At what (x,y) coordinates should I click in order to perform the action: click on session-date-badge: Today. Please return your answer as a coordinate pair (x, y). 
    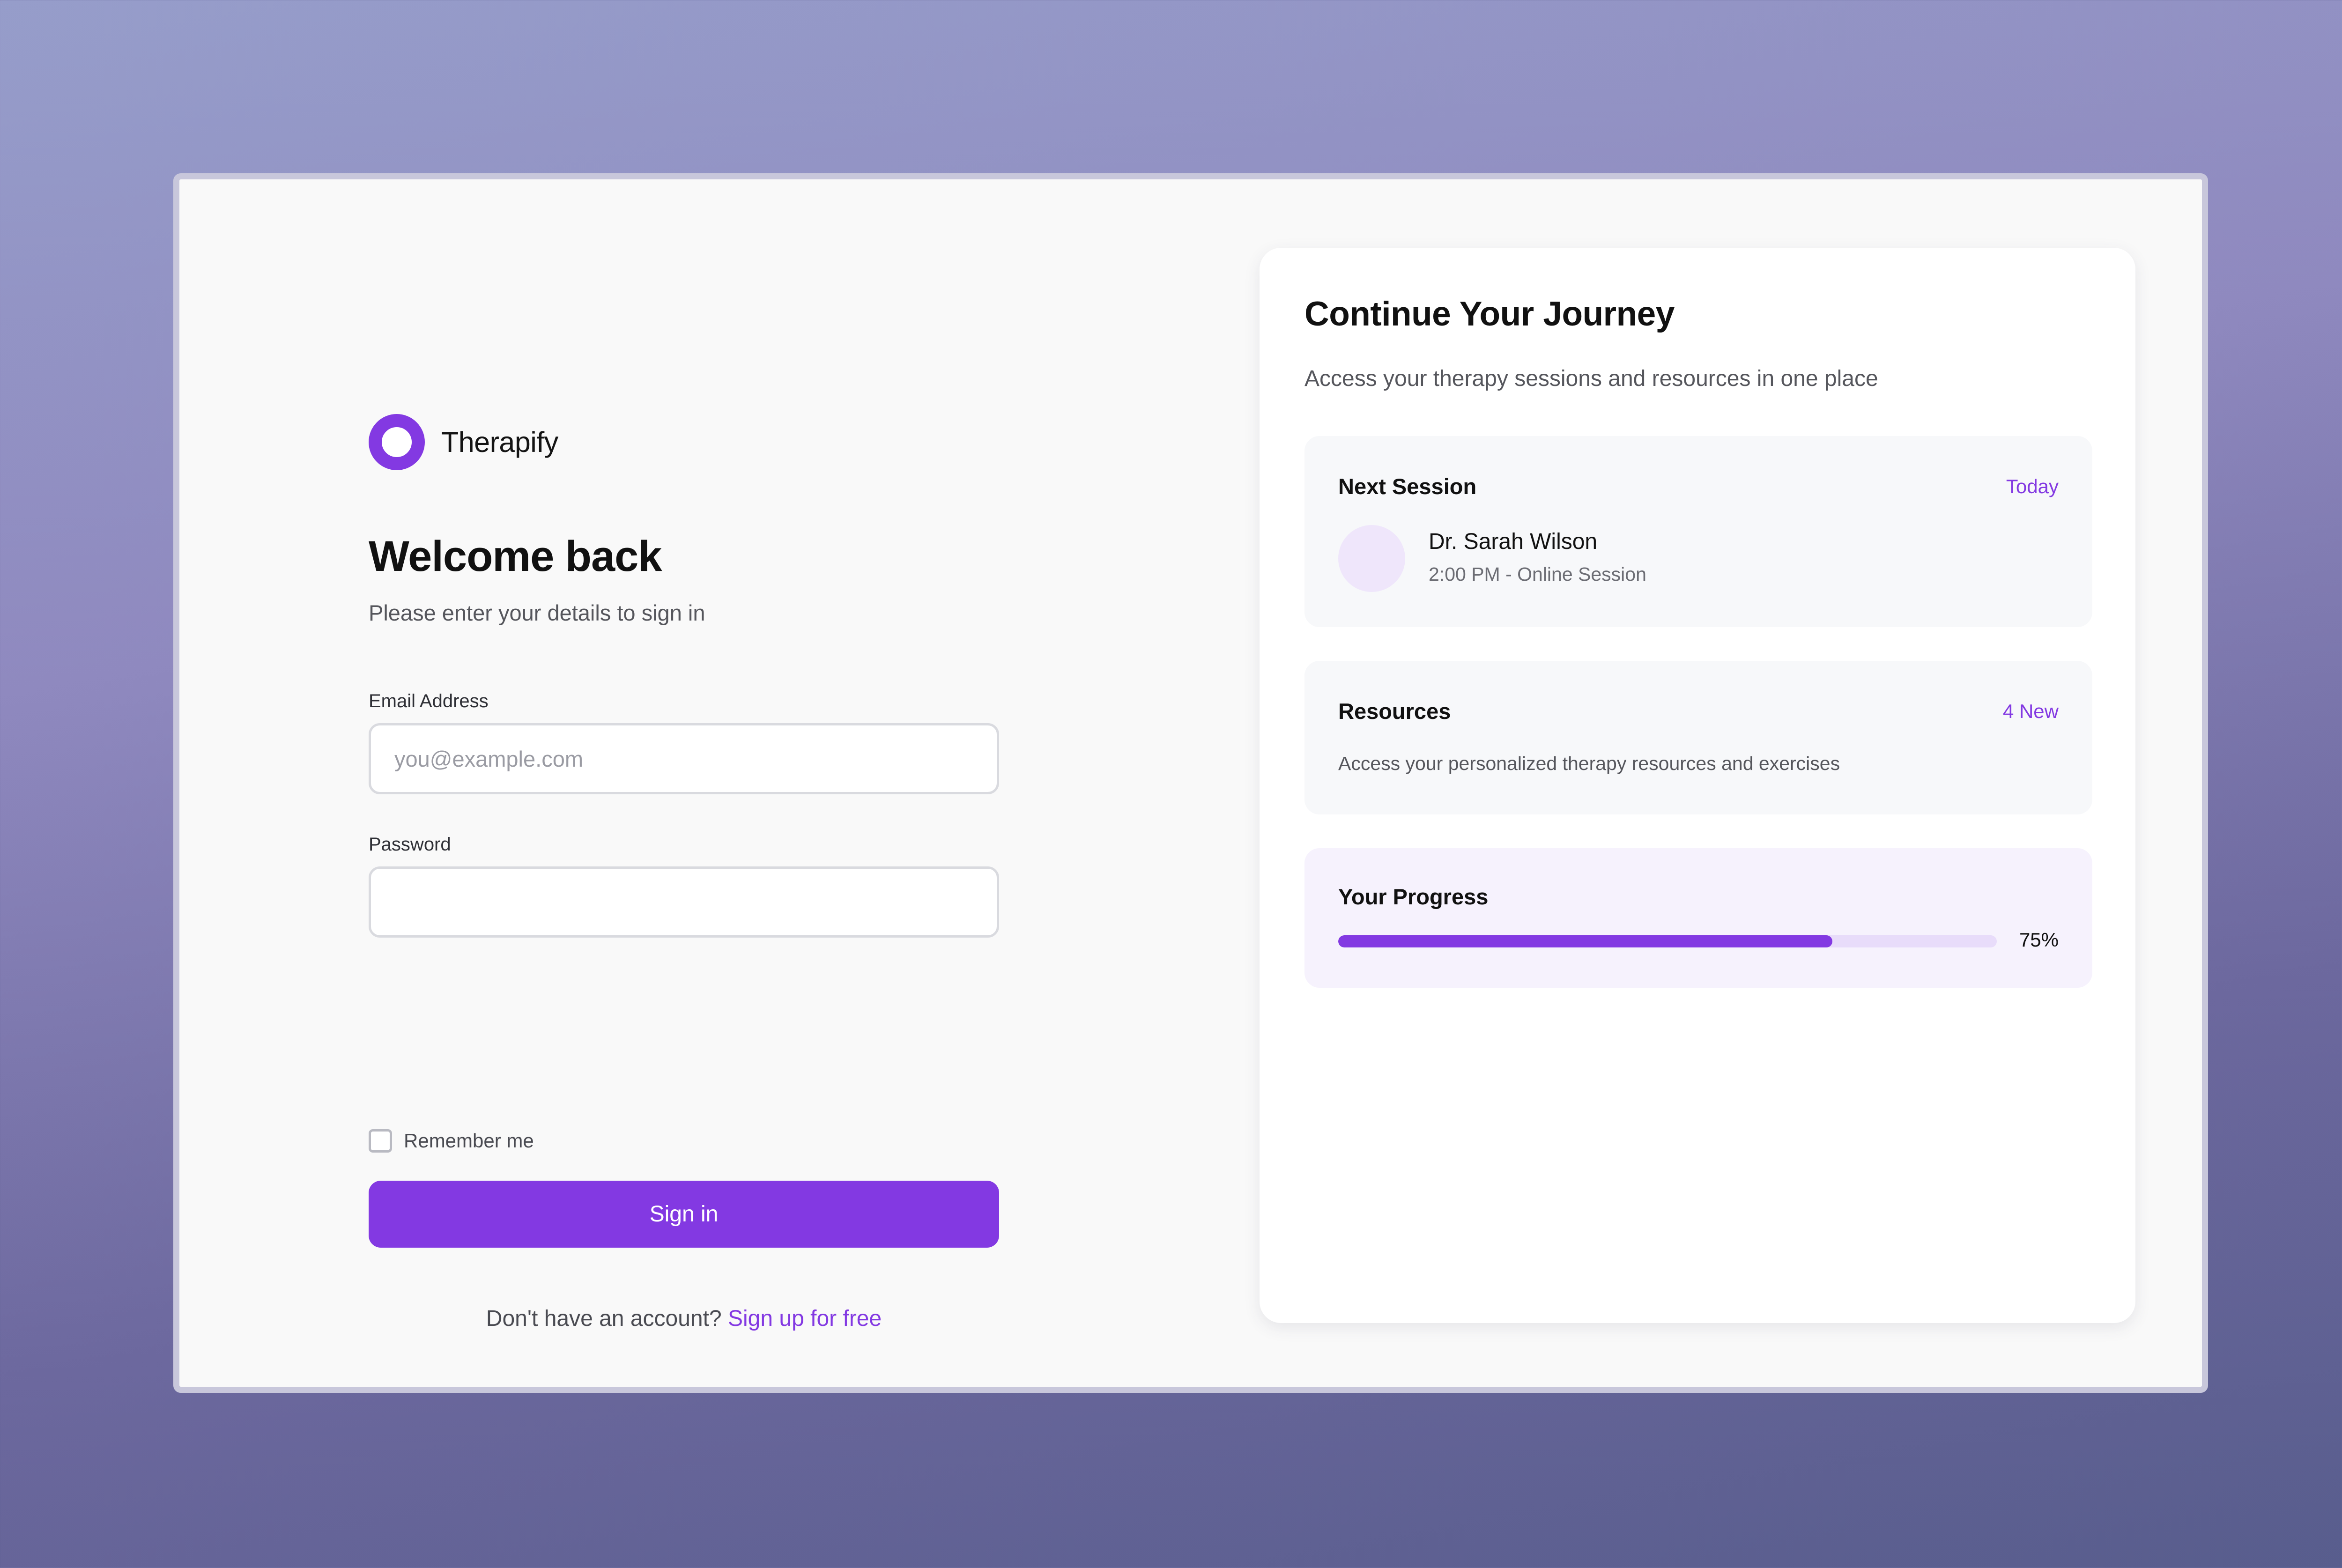
    Looking at the image, I should click on (2032, 486).